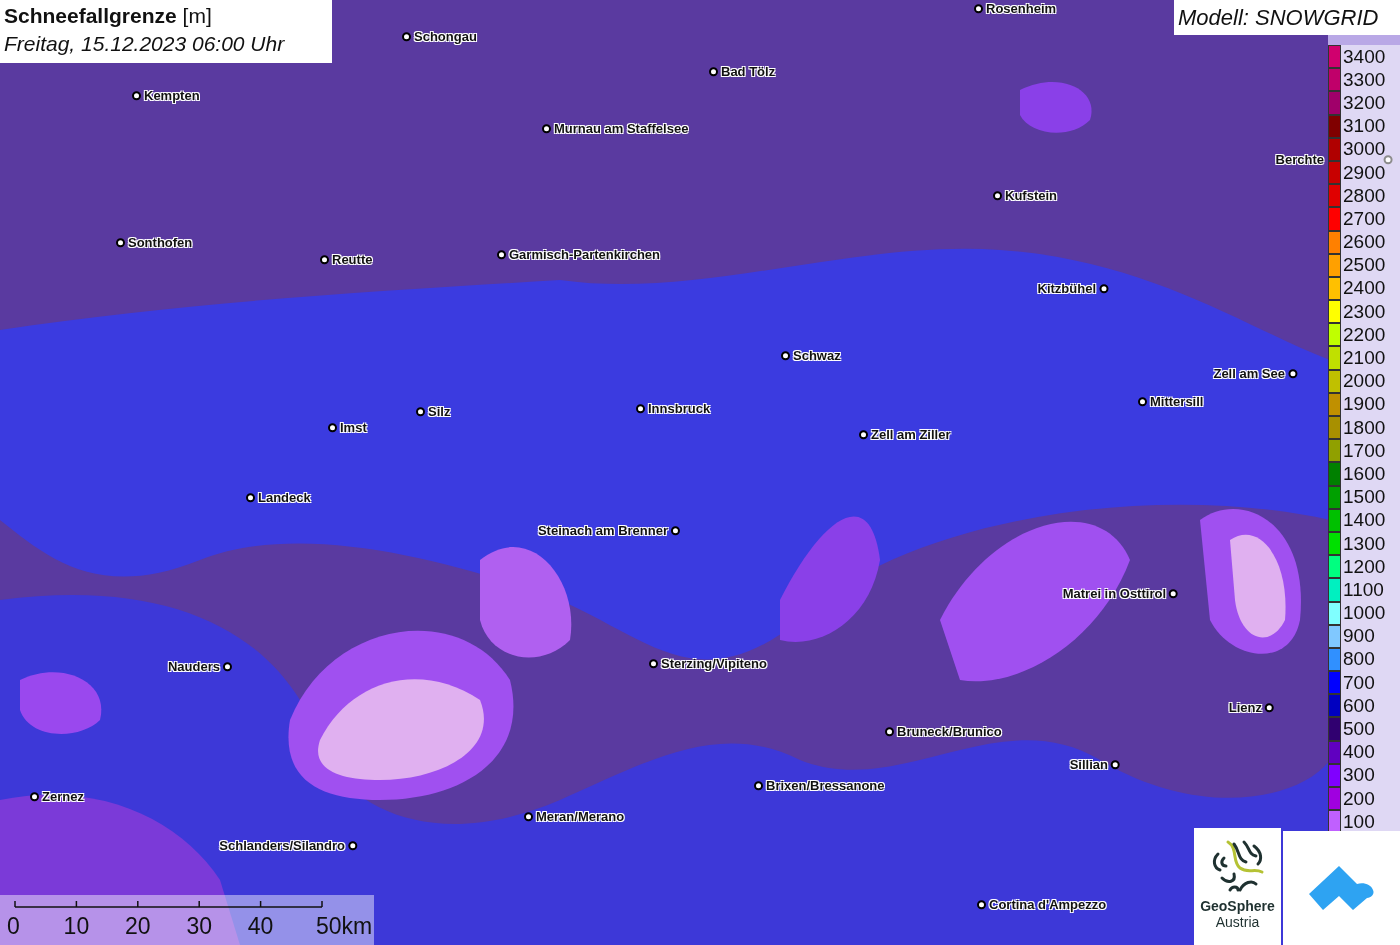  I want to click on legend-label: 1600, so click(1364, 473).